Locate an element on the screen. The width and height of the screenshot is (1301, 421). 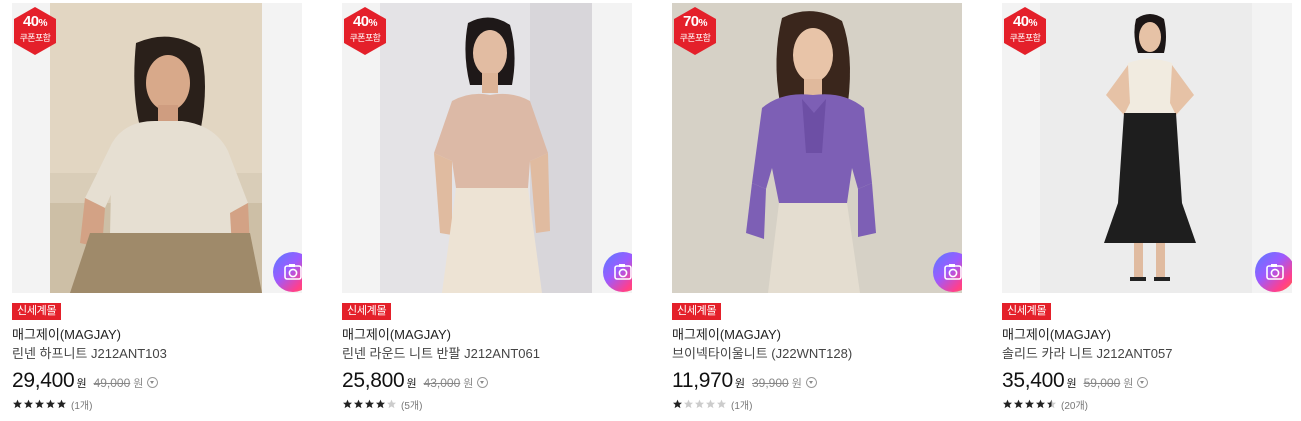
price-row: 25,800 원 43,000 원 is located at coordinates (415, 381).